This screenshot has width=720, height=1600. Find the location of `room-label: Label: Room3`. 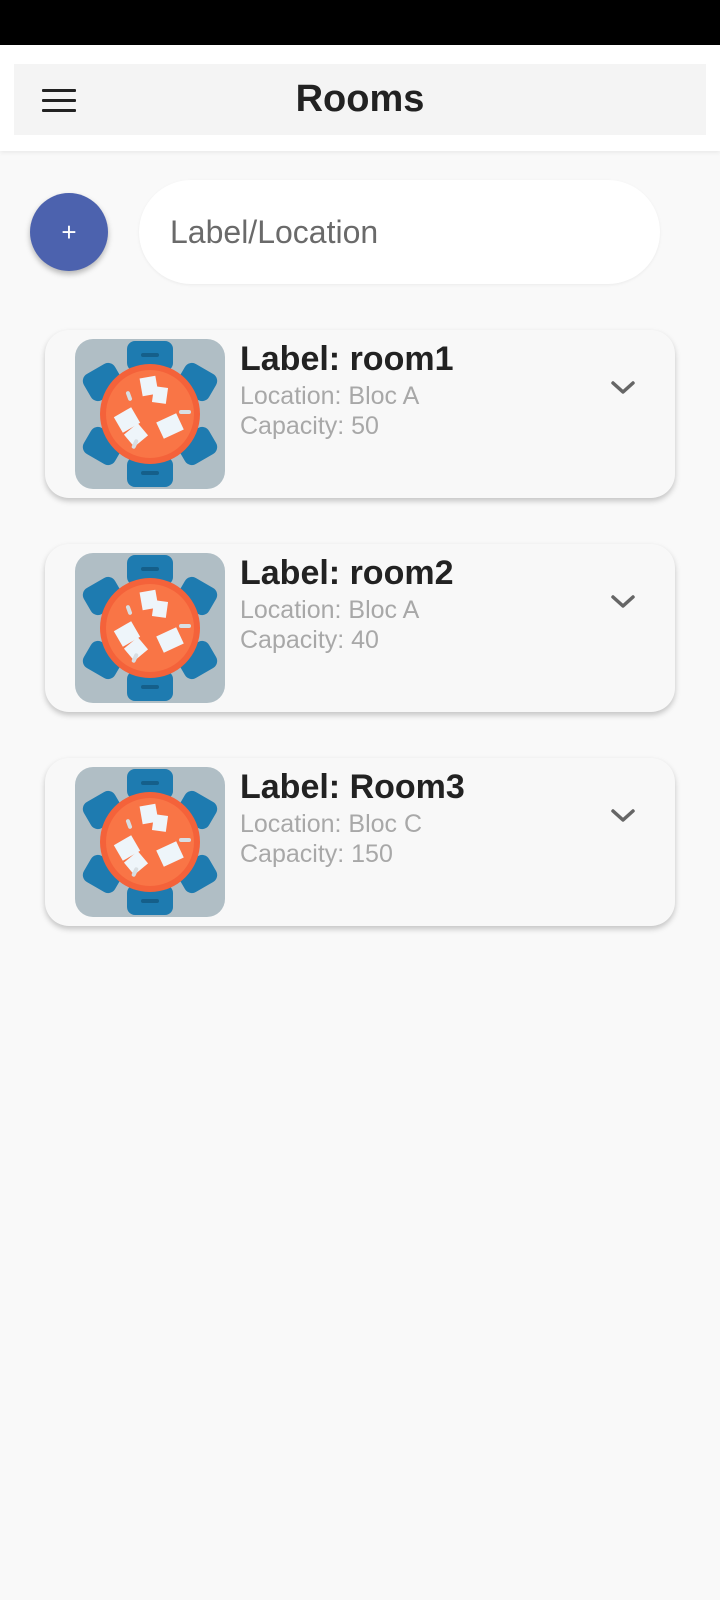

room-label: Label: Room3 is located at coordinates (352, 787).